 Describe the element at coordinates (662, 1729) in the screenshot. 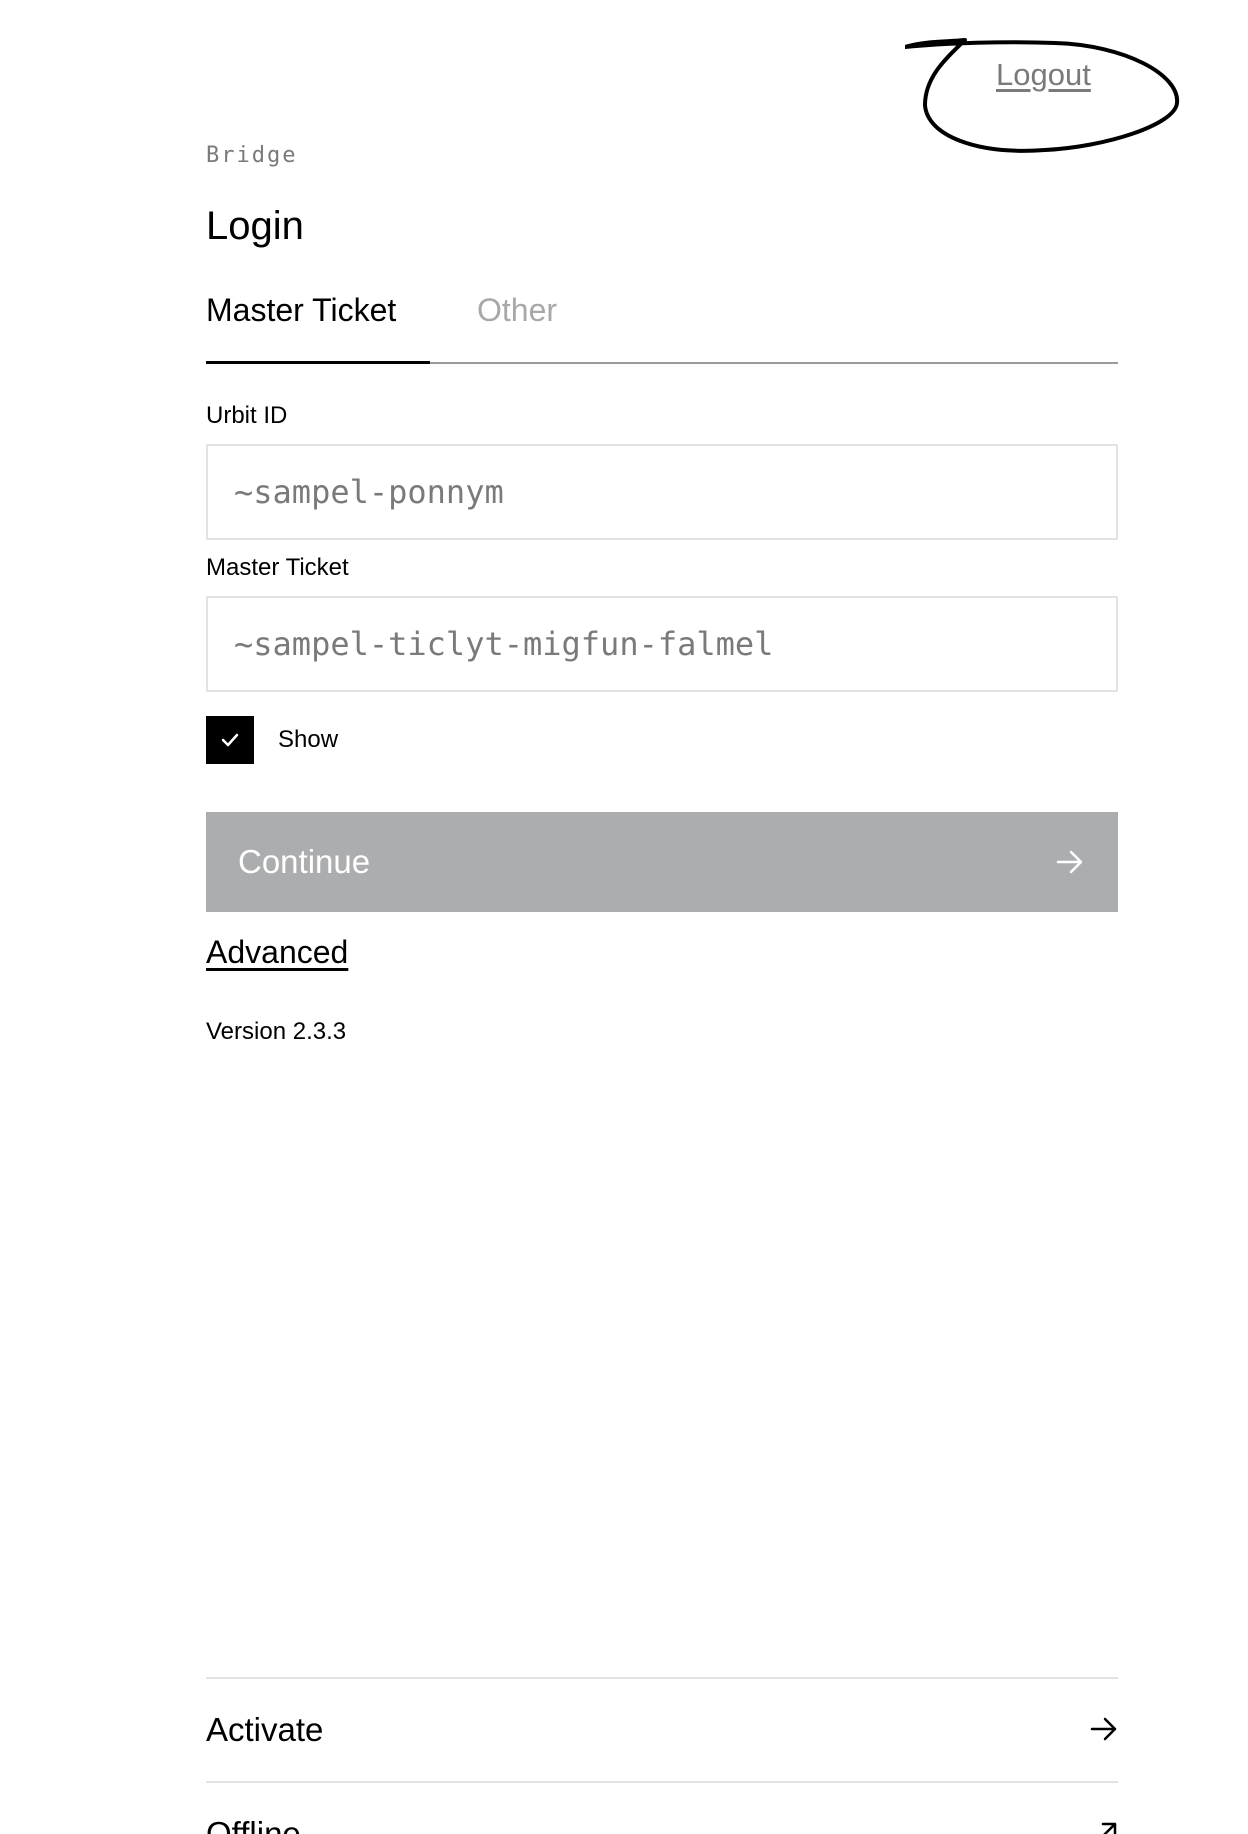

I see `nav-item-activate: Activate` at that location.